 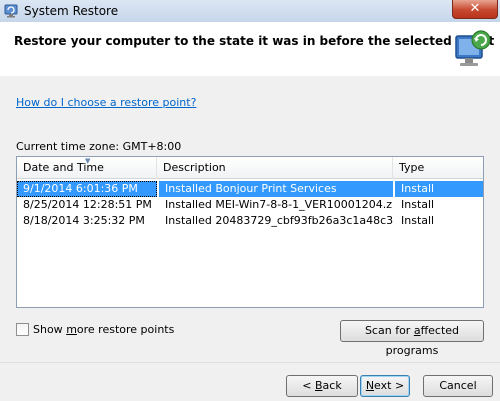 I want to click on row-description: Installed Bonjour Print Services, so click(x=276, y=189).